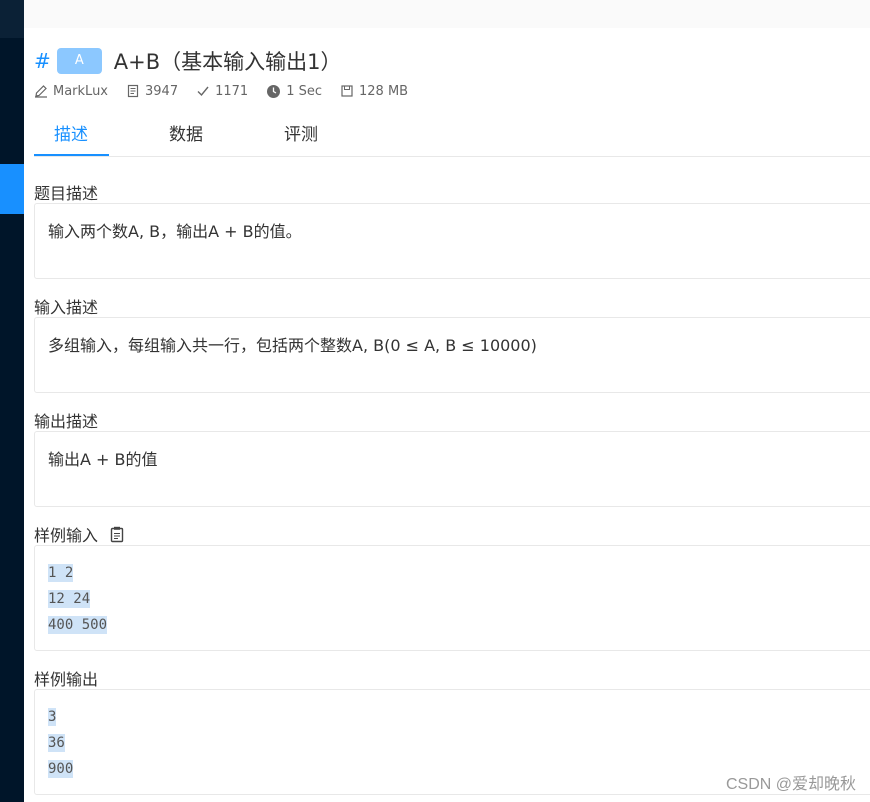 Image resolution: width=870 pixels, height=802 pixels. Describe the element at coordinates (103, 459) in the screenshot. I see `output-text: 输出A + B的值` at that location.